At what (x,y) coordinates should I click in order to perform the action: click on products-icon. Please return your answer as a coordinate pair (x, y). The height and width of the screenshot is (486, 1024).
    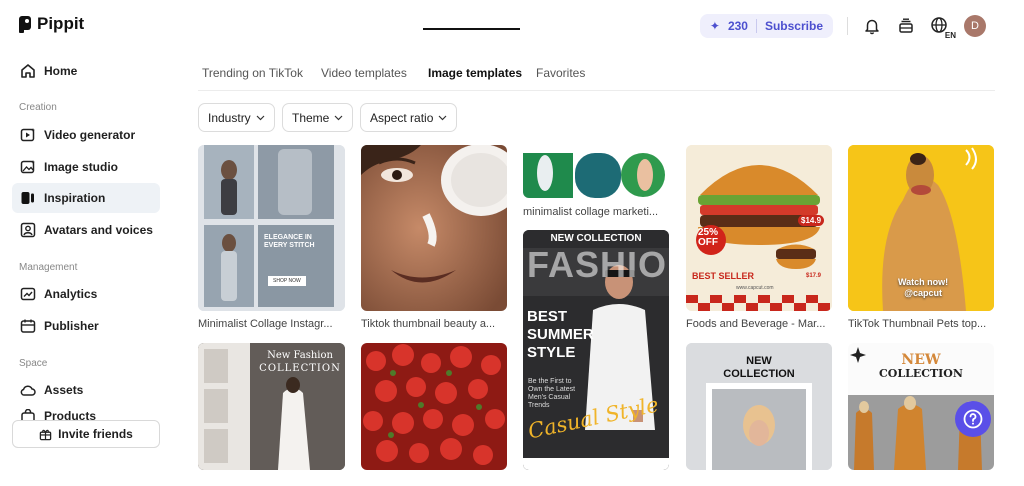
    Looking at the image, I should click on (28, 414).